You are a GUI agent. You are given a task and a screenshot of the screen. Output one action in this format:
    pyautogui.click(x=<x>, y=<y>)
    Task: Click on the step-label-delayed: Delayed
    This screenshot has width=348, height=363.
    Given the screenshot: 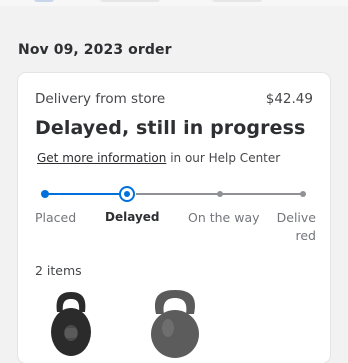 What is the action you would take?
    pyautogui.click(x=132, y=217)
    